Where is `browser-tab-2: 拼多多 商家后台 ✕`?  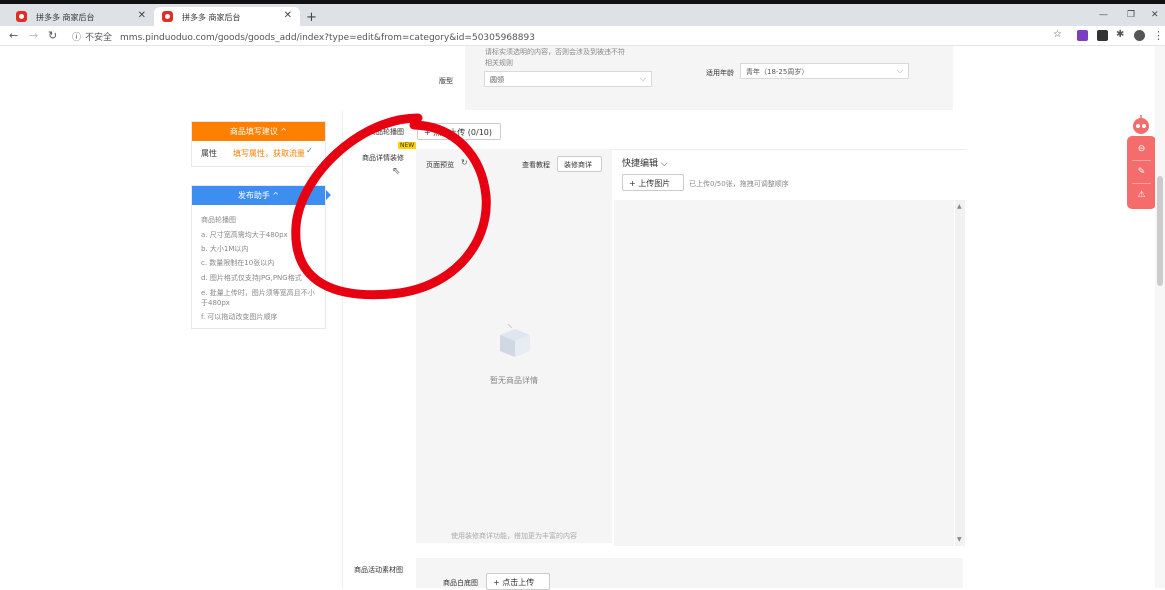
browser-tab-2: 拼多多 商家后台 ✕ is located at coordinates (227, 16).